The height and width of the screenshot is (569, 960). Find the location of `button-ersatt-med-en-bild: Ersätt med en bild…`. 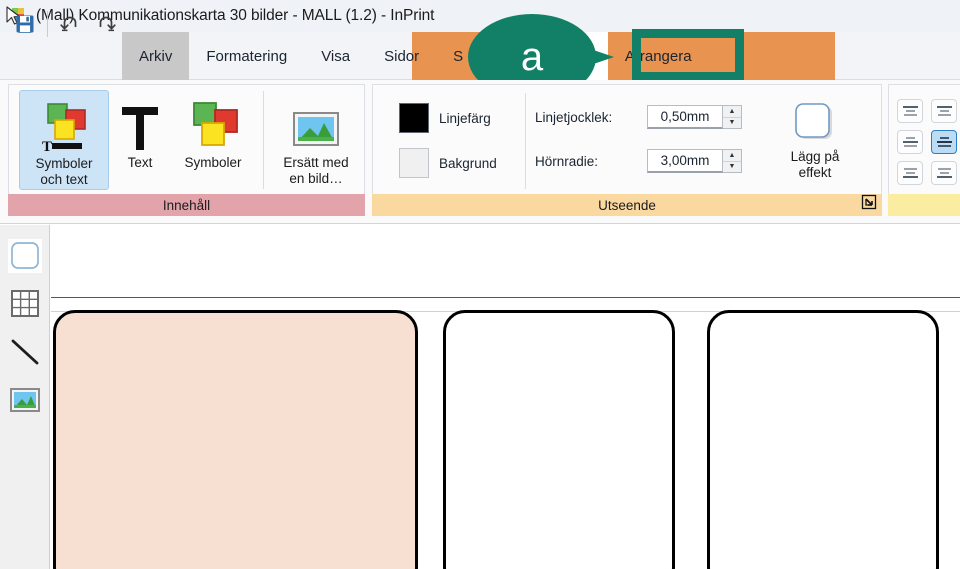

button-ersatt-med-en-bild: Ersätt med en bild… is located at coordinates (316, 140).